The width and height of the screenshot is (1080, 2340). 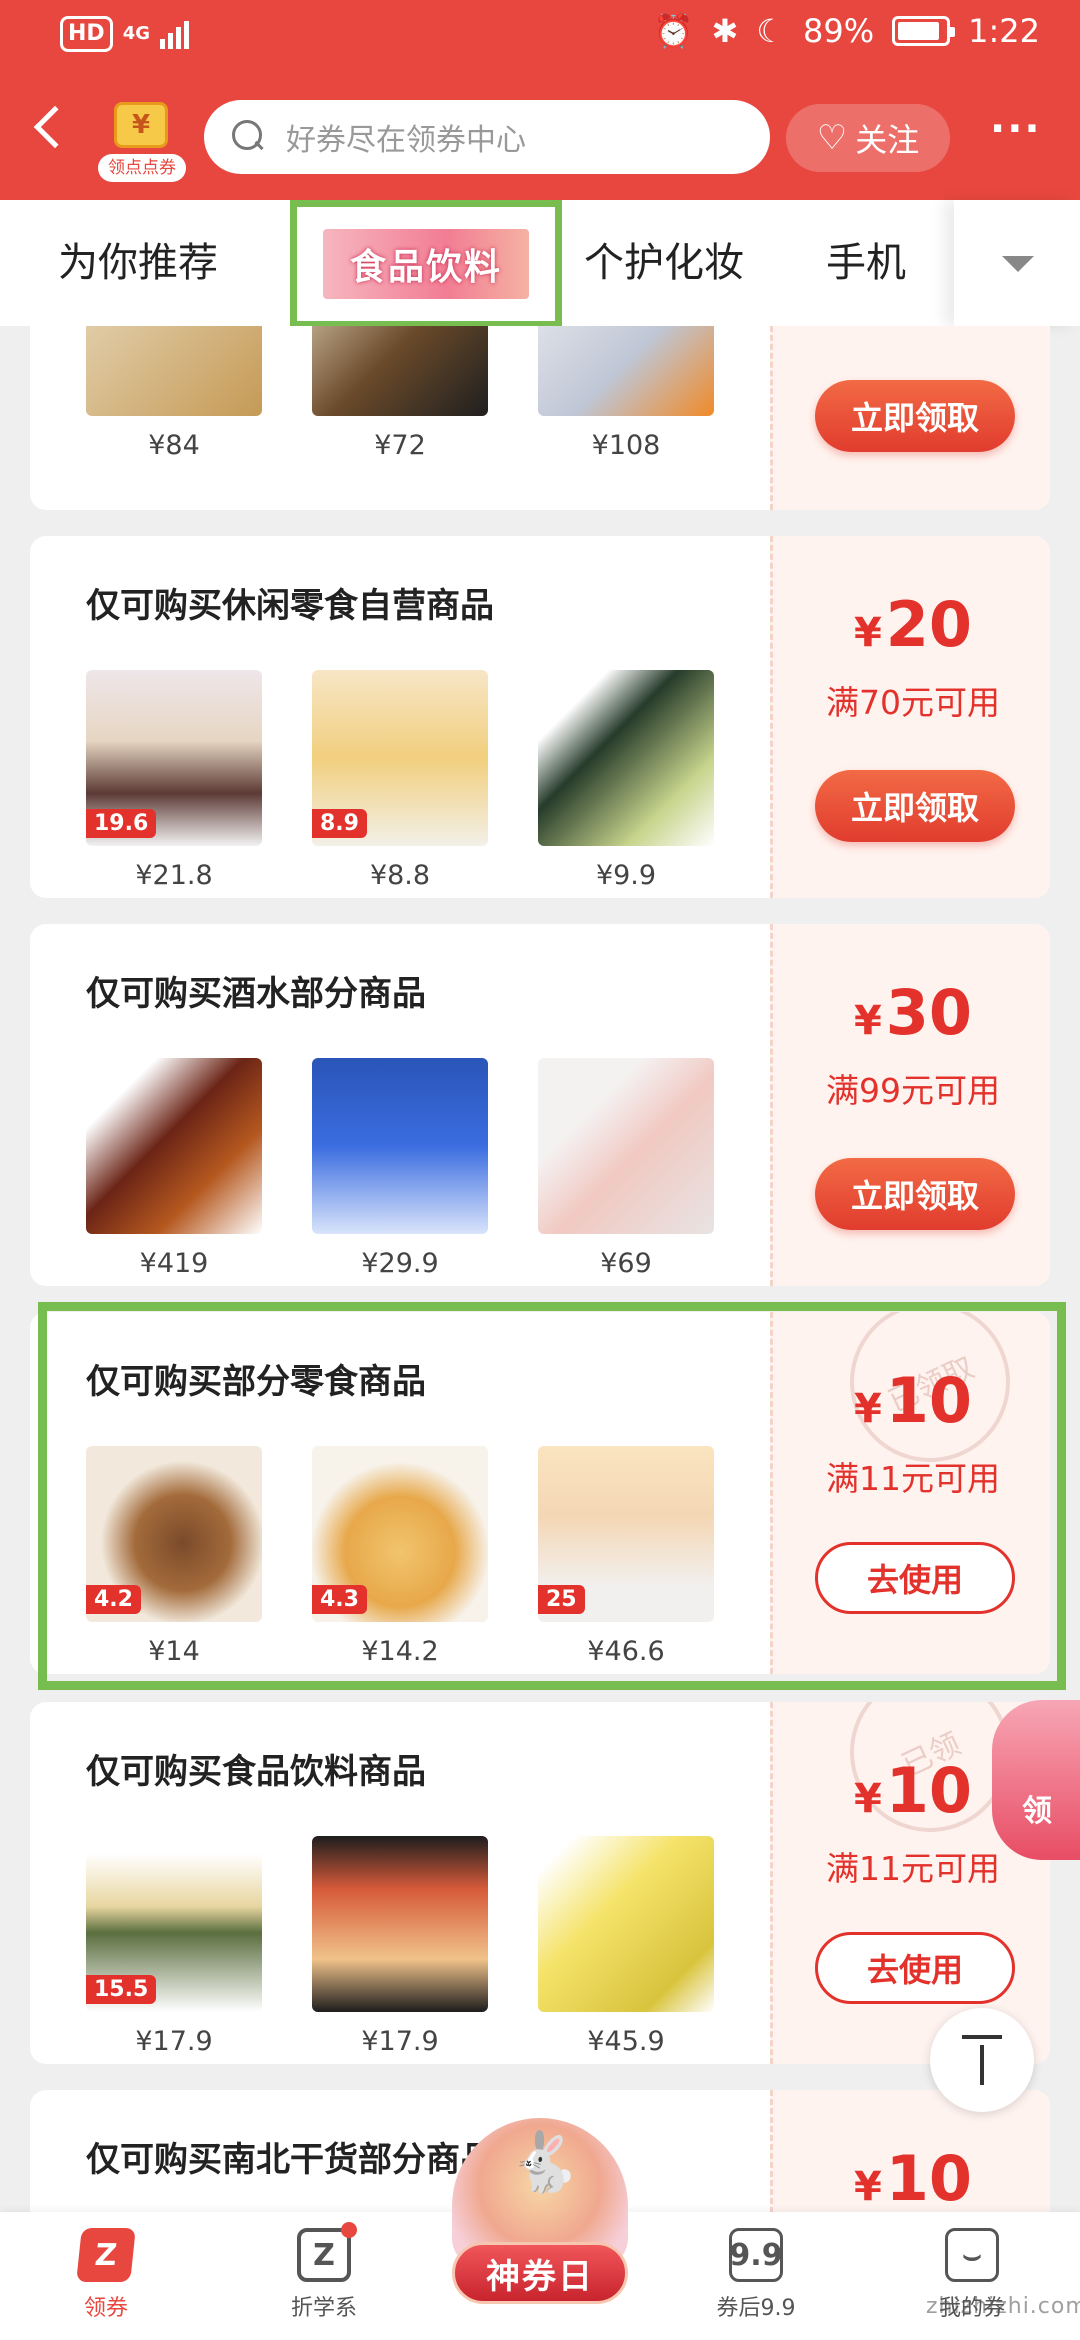 I want to click on floating-promo-label: 领, so click(x=1037, y=1811).